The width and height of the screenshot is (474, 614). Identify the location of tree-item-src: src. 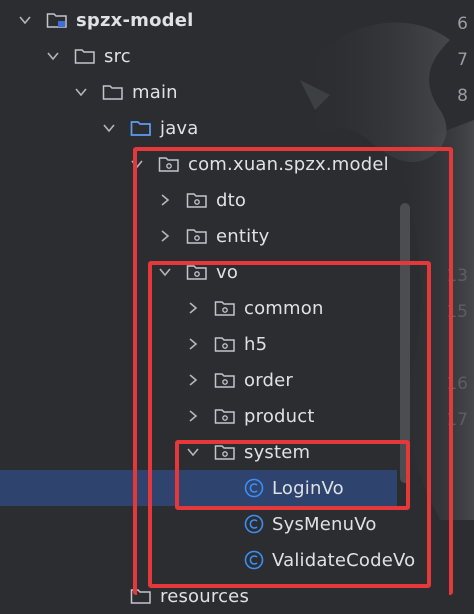
(220, 56).